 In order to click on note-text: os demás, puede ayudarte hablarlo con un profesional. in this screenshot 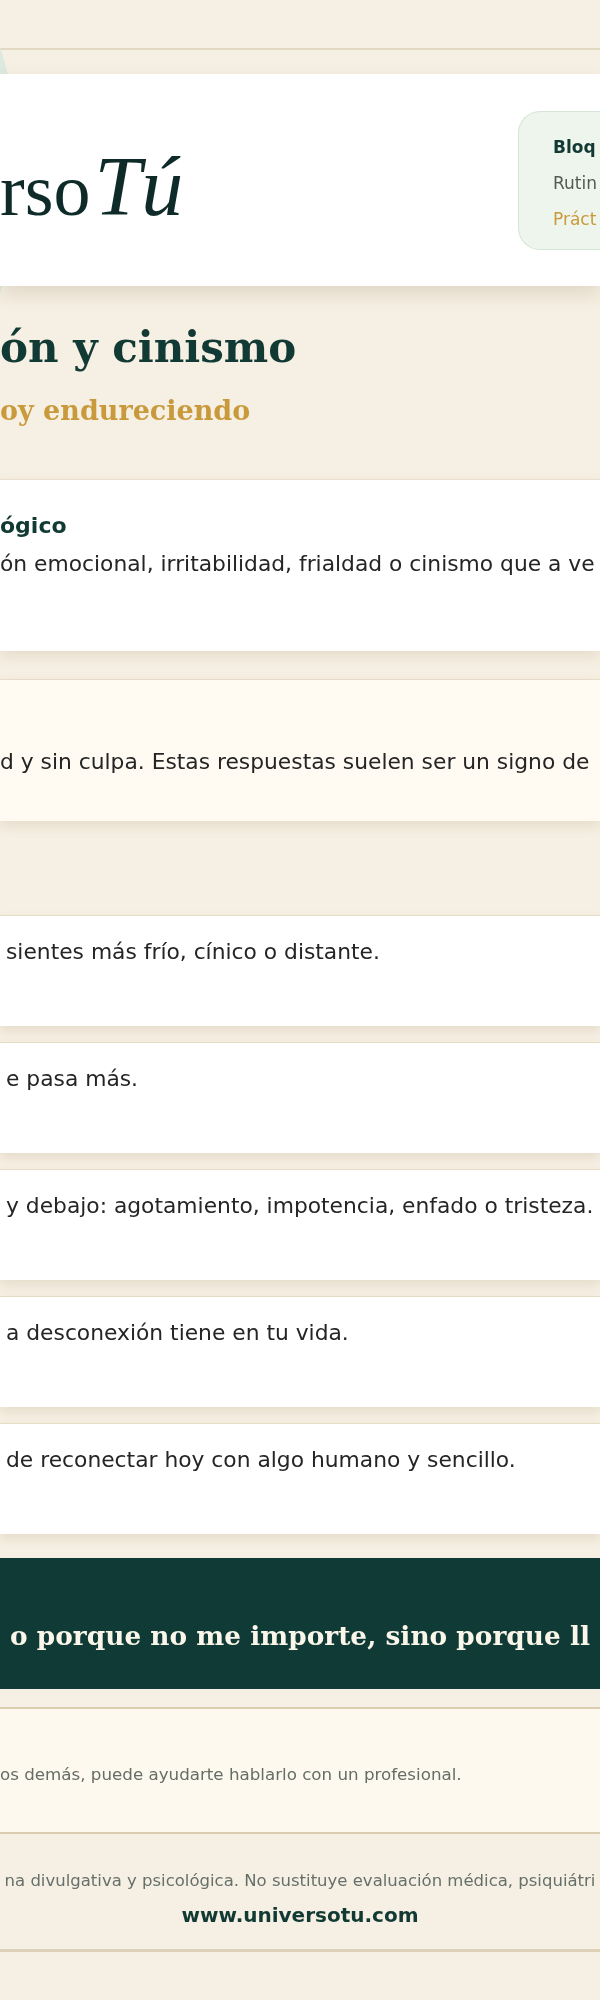, I will do `click(231, 1774)`.